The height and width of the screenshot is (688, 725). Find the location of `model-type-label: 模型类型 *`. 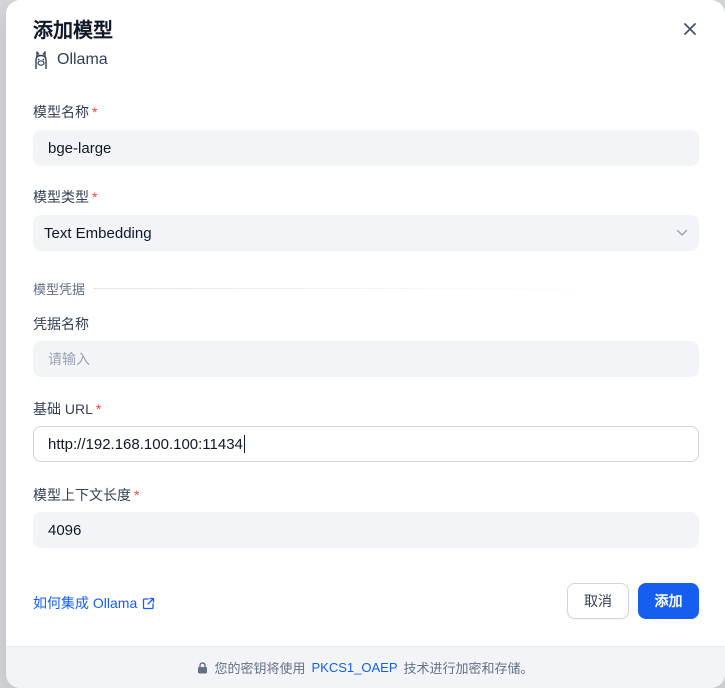

model-type-label: 模型类型 * is located at coordinates (65, 197).